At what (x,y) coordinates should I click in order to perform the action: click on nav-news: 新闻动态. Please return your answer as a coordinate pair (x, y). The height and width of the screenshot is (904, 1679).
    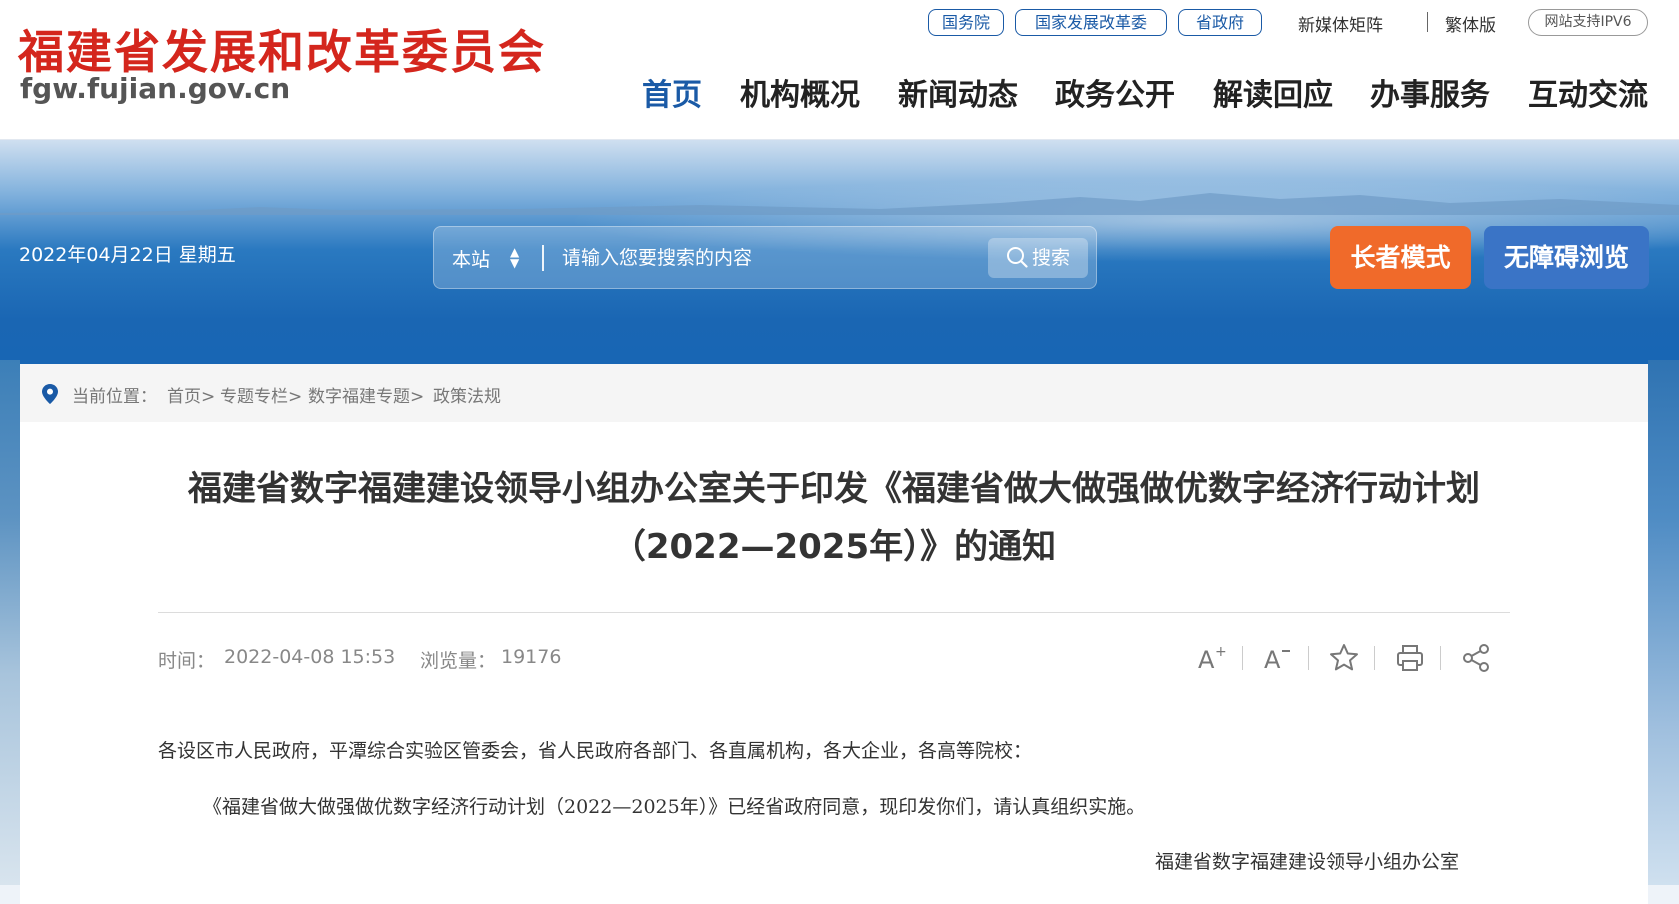
    Looking at the image, I should click on (958, 92).